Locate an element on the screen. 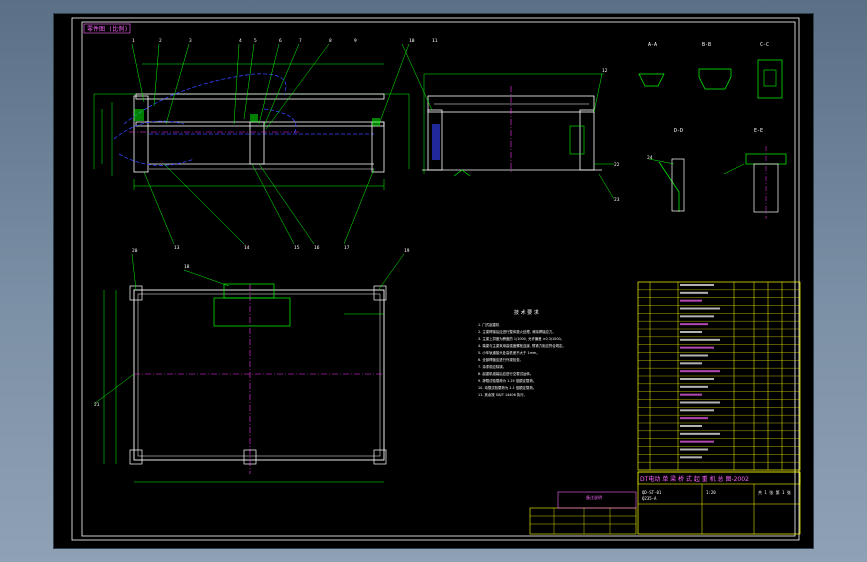  tech-requirements-heading: 技 术 要 求 is located at coordinates (526, 312).